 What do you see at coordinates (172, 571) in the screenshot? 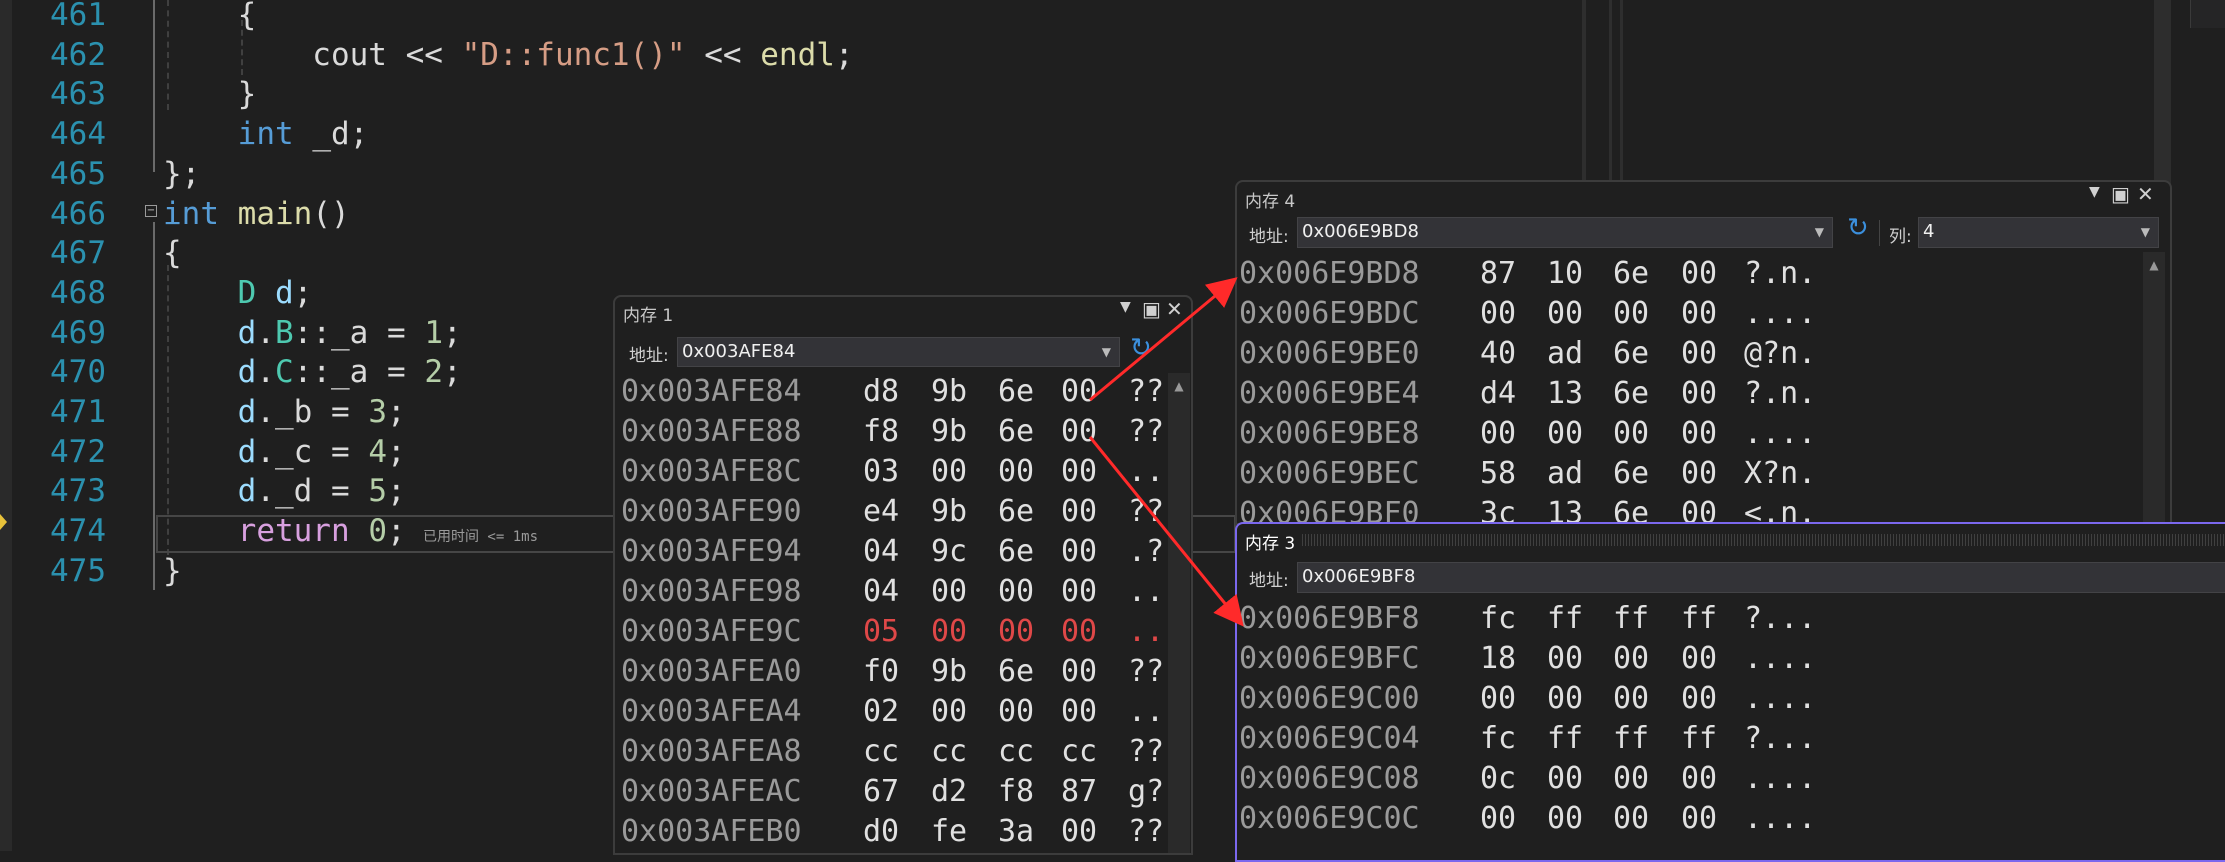
I see `code-line: }` at bounding box center [172, 571].